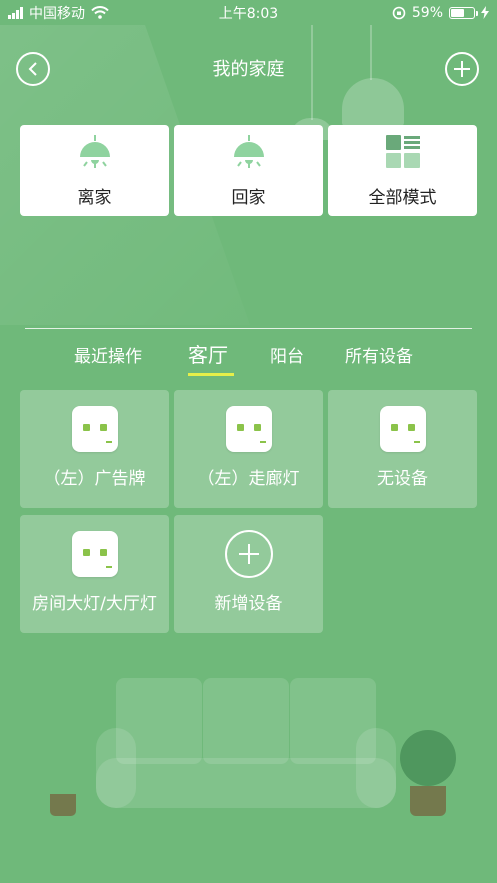 The image size is (497, 883). Describe the element at coordinates (287, 354) in the screenshot. I see `tab-balcony: 阳台` at that location.